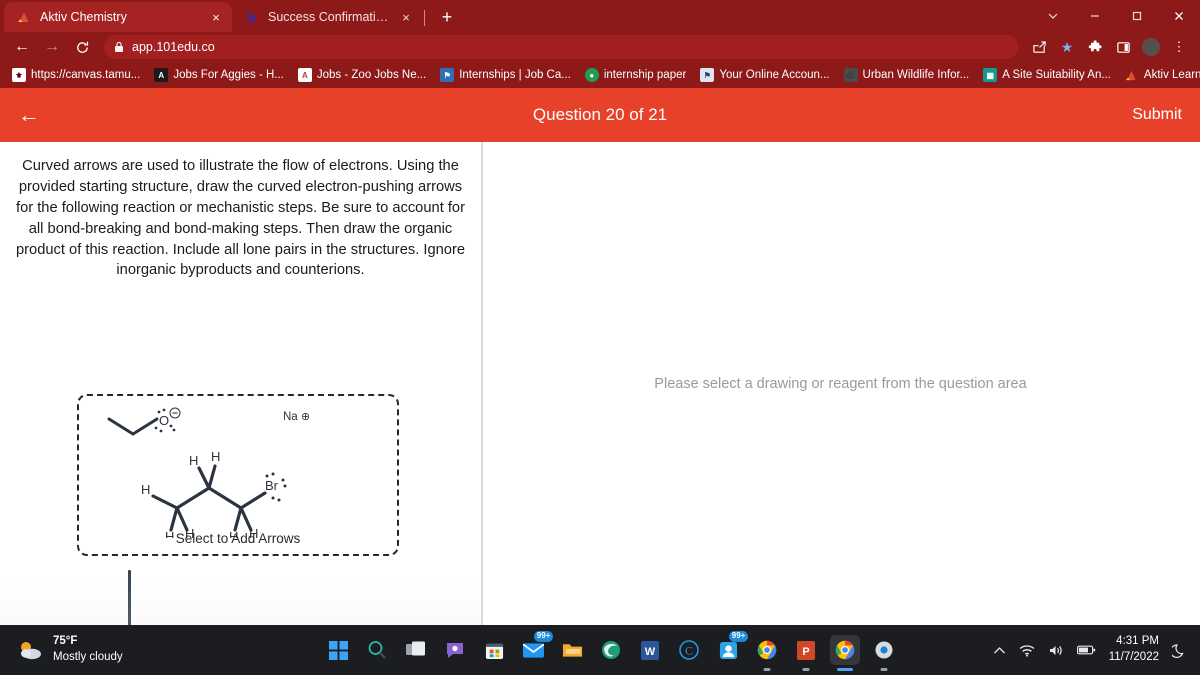  Describe the element at coordinates (572, 650) in the screenshot. I see `folder-icon` at that location.